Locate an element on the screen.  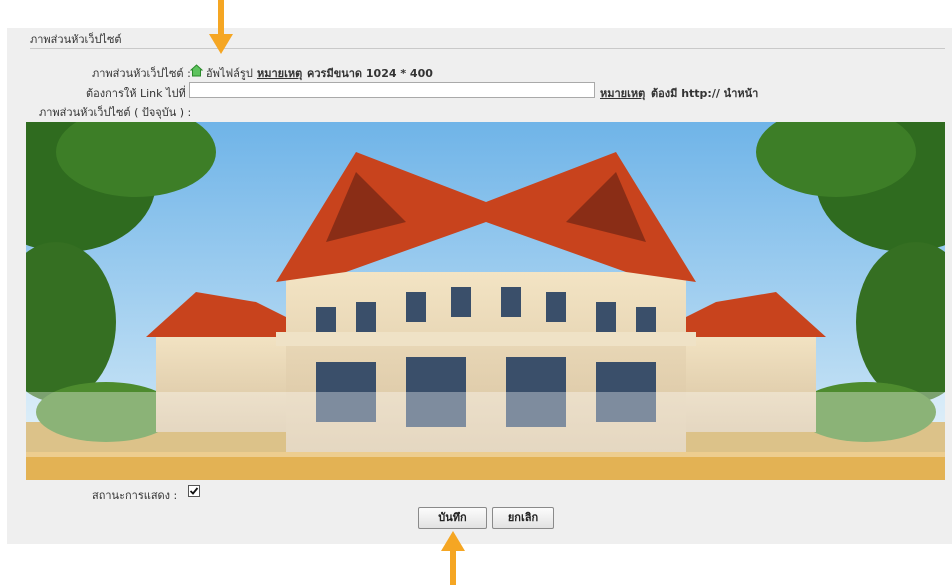
upload-image-link: อัพไฟล์รูป is located at coordinates (229, 73).